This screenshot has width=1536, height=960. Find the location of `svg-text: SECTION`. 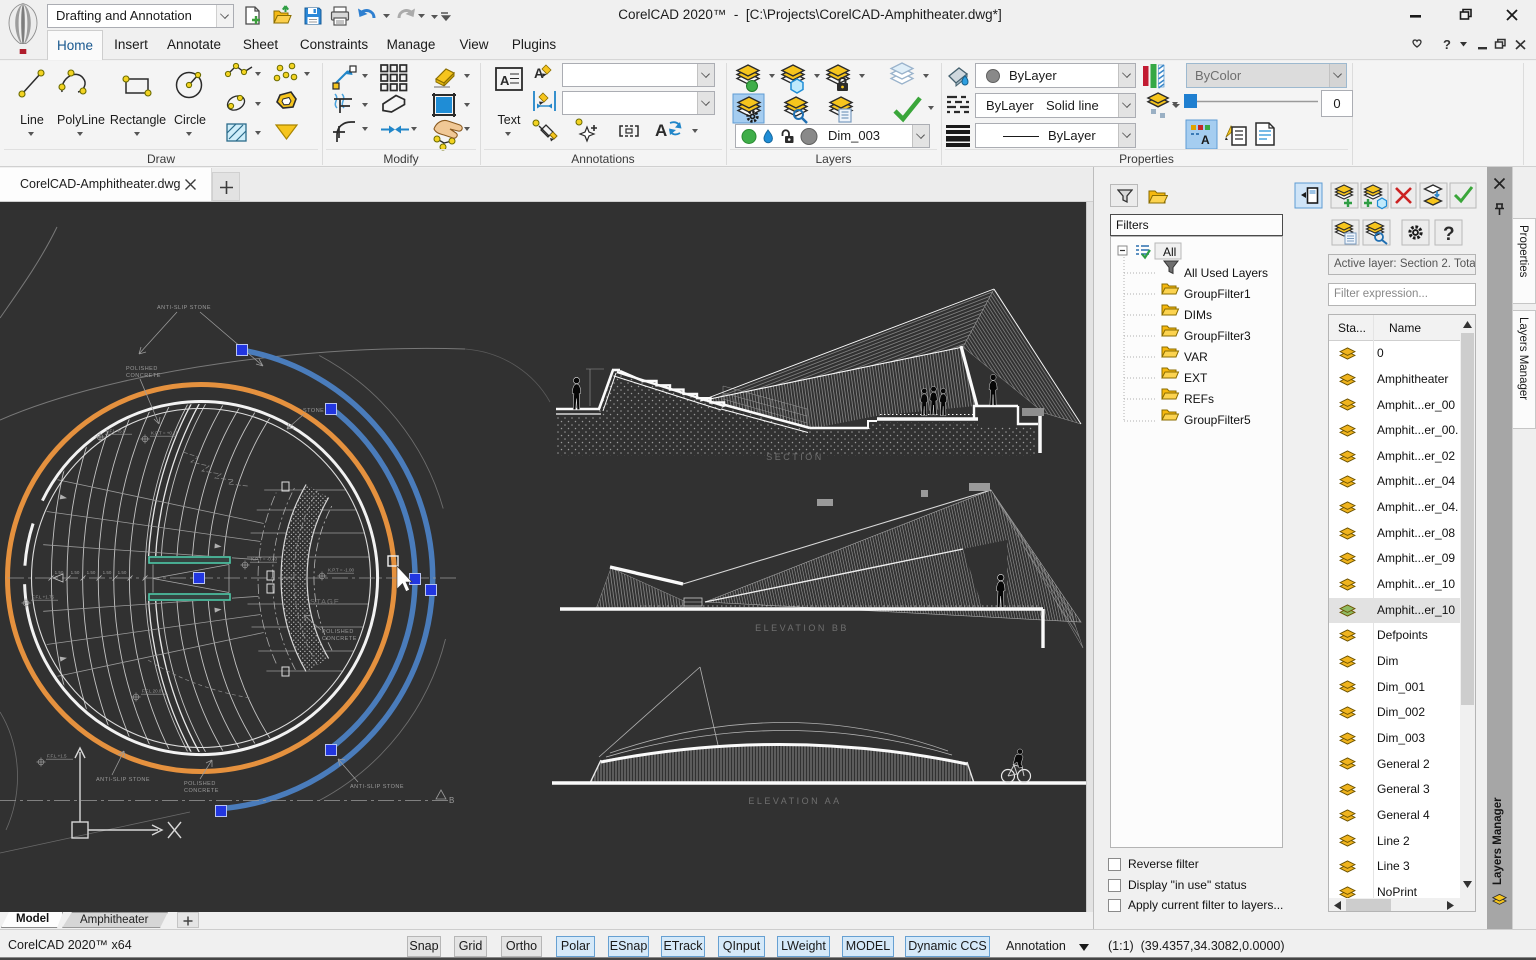

svg-text: SECTION is located at coordinates (795, 457).